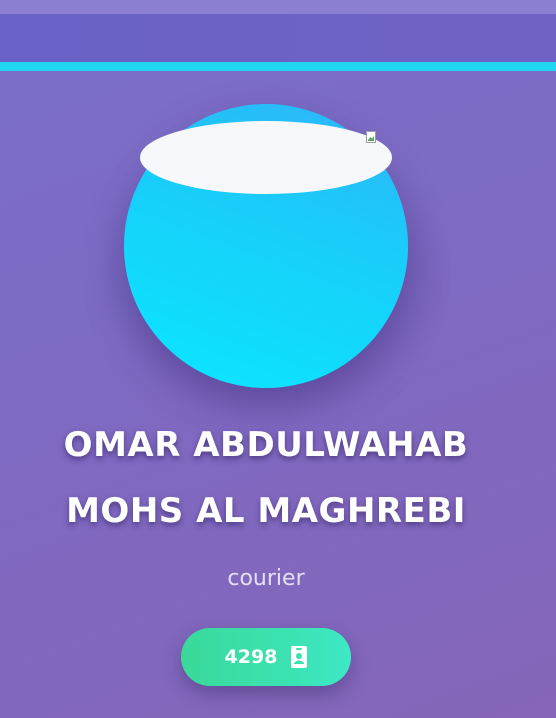 The image size is (556, 718). What do you see at coordinates (266, 578) in the screenshot?
I see `profile-role: courier` at bounding box center [266, 578].